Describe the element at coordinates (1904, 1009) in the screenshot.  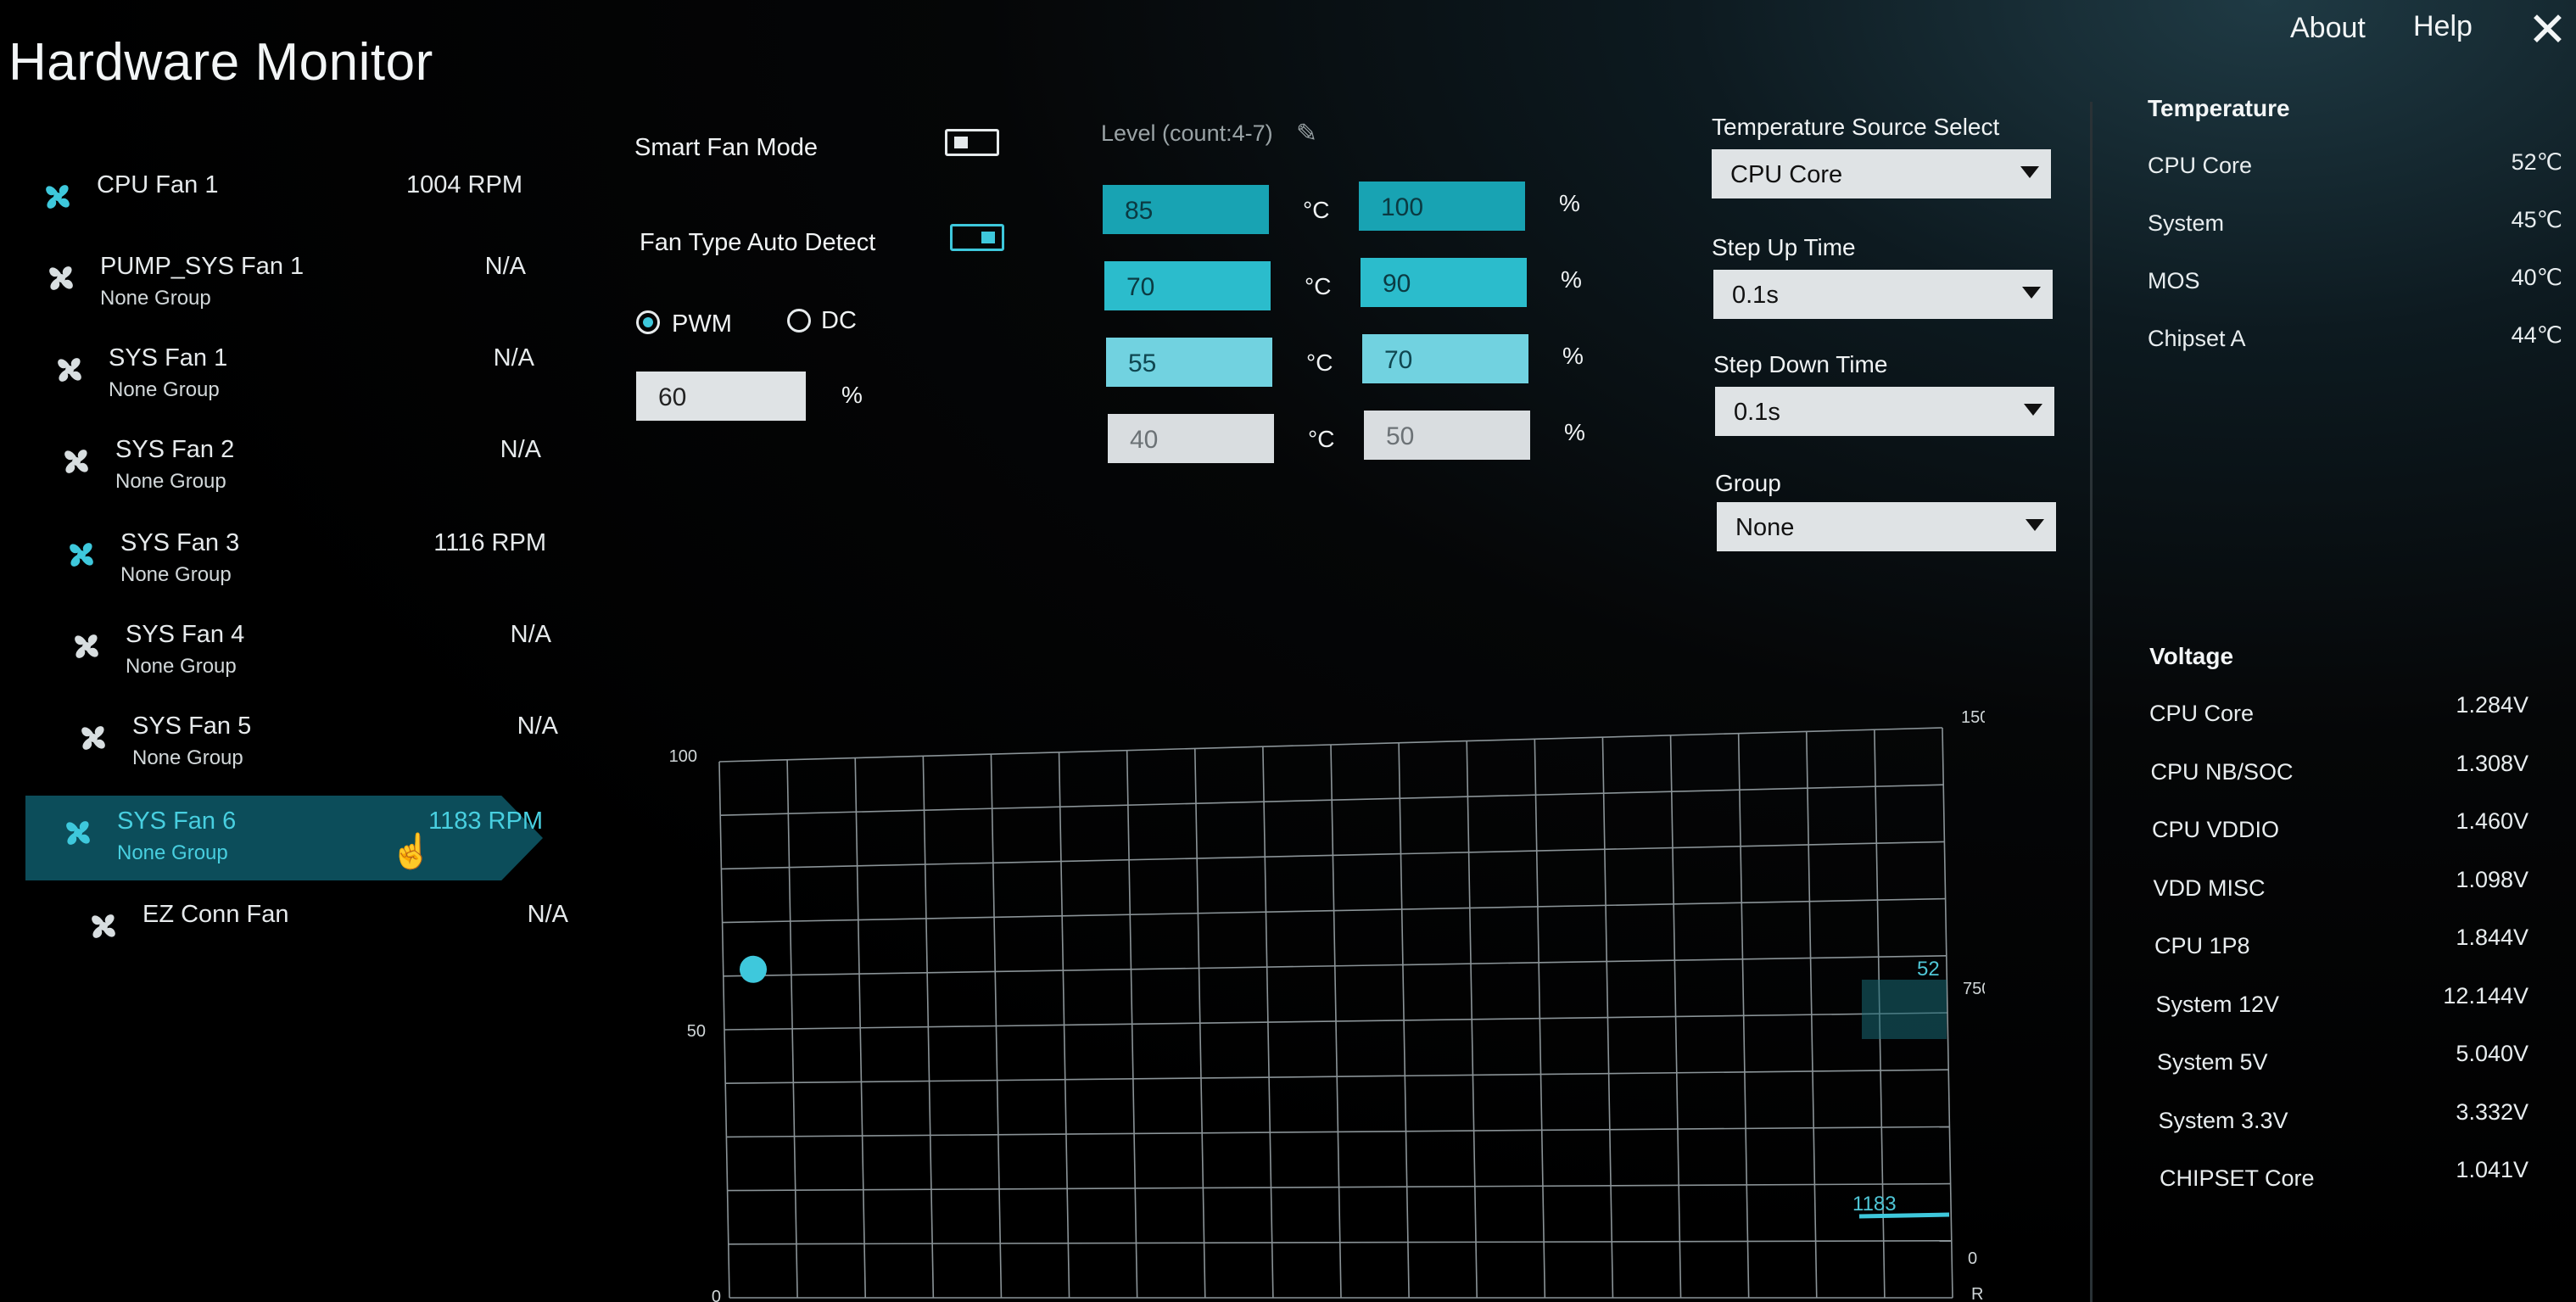
I see `temp-level-marker` at that location.